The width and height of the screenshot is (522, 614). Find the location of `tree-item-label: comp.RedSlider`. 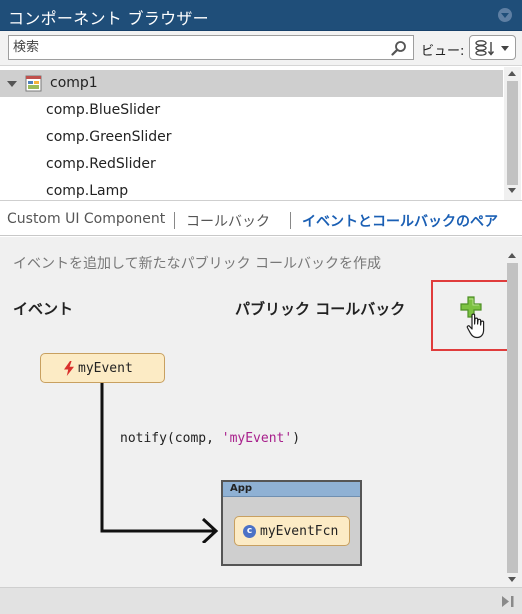

tree-item-label: comp.RedSlider is located at coordinates (101, 164).